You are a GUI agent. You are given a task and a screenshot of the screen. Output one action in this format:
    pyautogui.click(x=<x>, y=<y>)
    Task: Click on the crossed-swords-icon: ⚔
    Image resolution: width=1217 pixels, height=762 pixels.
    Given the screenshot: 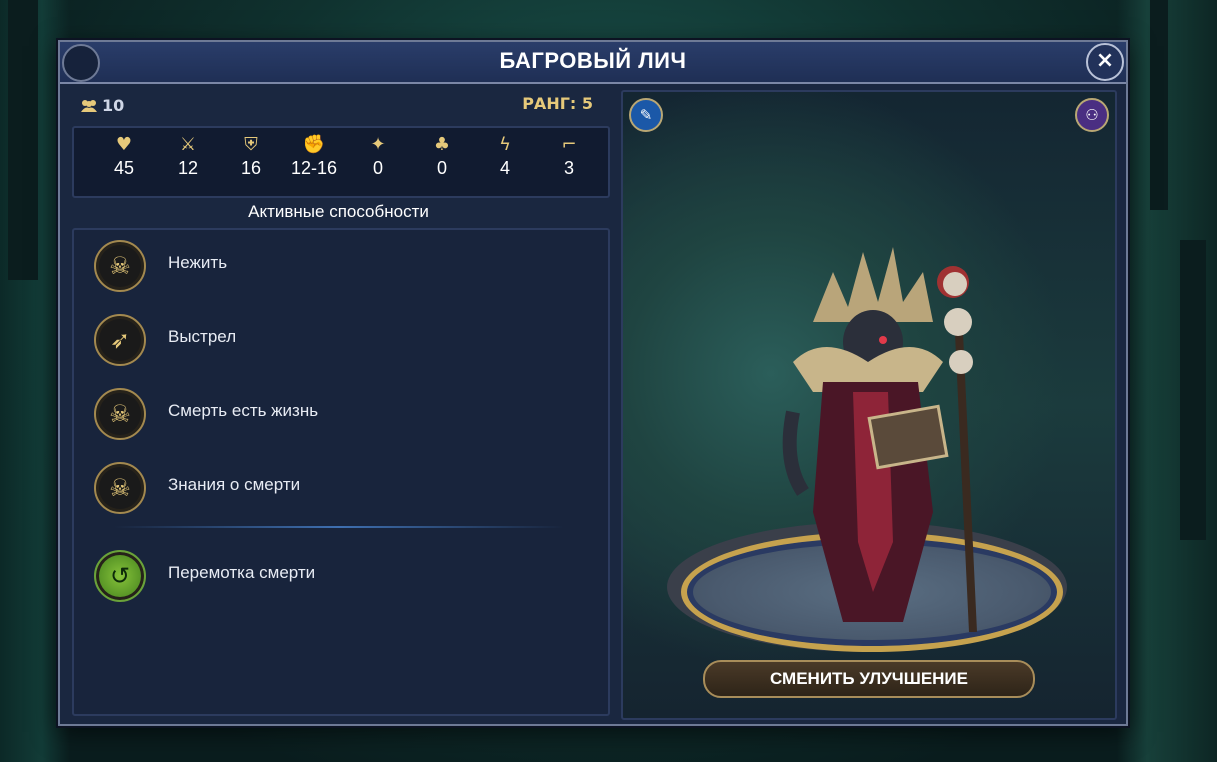 What is the action you would take?
    pyautogui.click(x=188, y=144)
    